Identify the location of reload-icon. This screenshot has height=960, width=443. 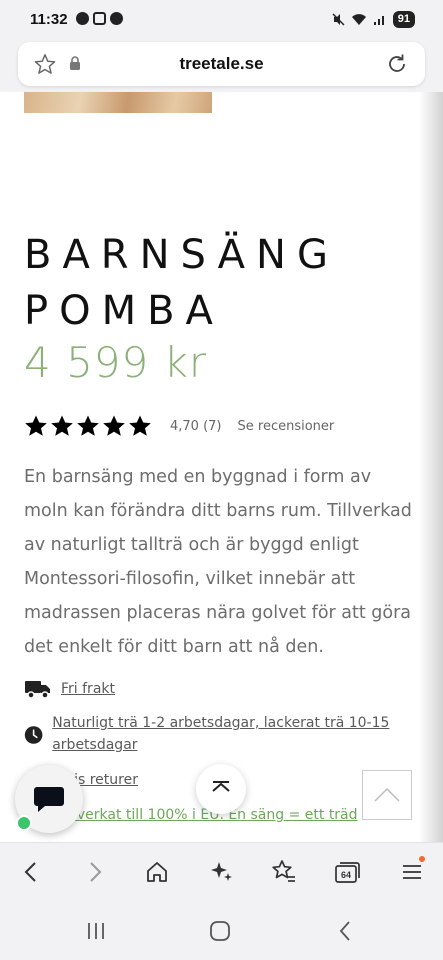
(397, 64).